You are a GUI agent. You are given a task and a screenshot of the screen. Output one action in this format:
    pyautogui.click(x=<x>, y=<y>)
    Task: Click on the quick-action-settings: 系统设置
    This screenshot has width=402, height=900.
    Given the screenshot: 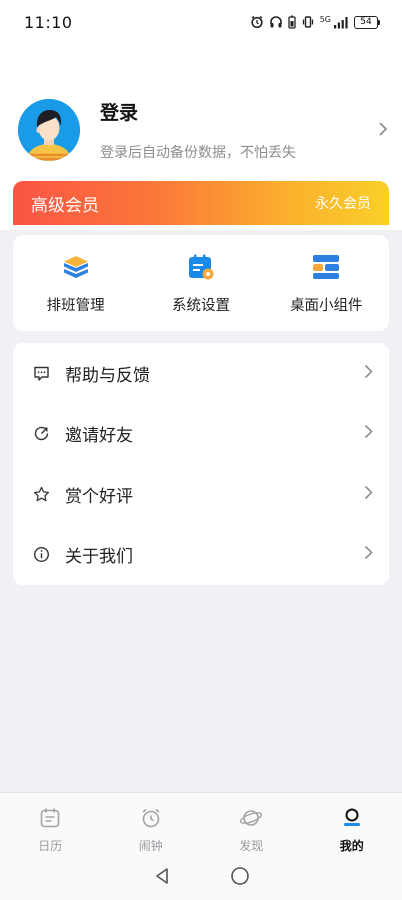 What is the action you would take?
    pyautogui.click(x=201, y=283)
    